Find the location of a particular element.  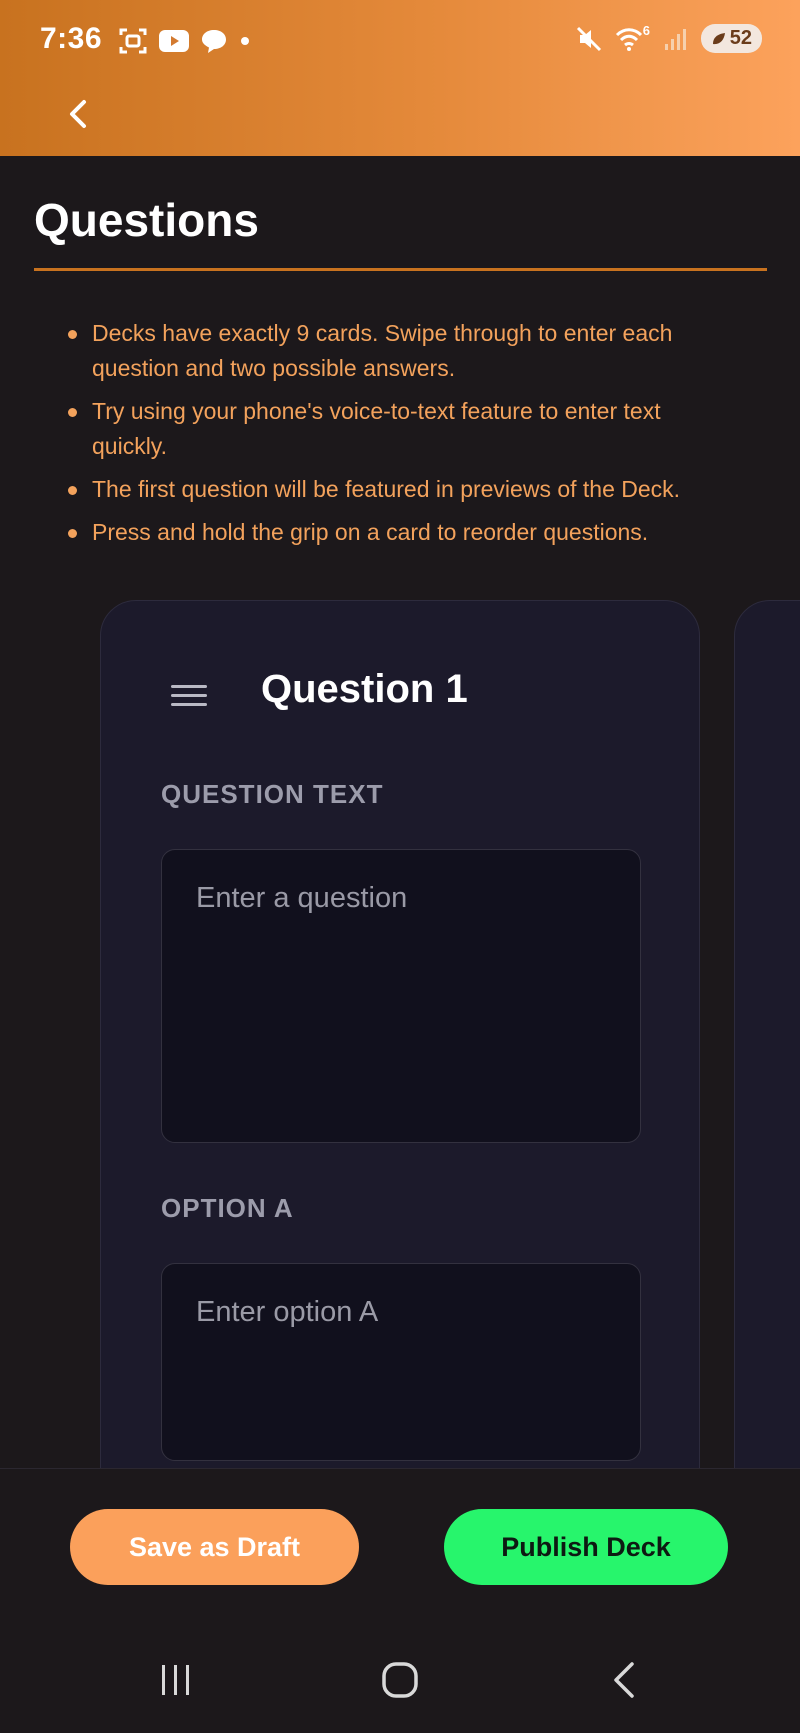

wifi-indicator: 6 is located at coordinates (633, 37).